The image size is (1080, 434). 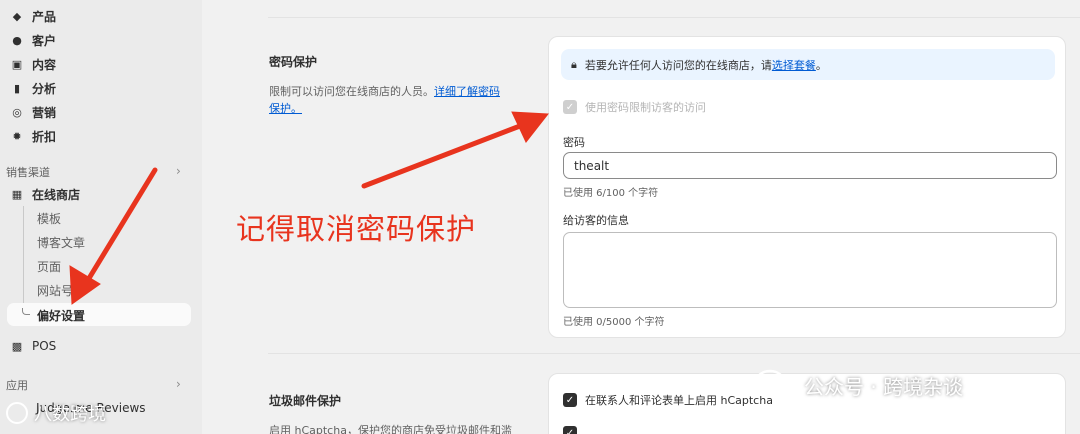 What do you see at coordinates (26, 311) in the screenshot?
I see `subnav-corner` at bounding box center [26, 311].